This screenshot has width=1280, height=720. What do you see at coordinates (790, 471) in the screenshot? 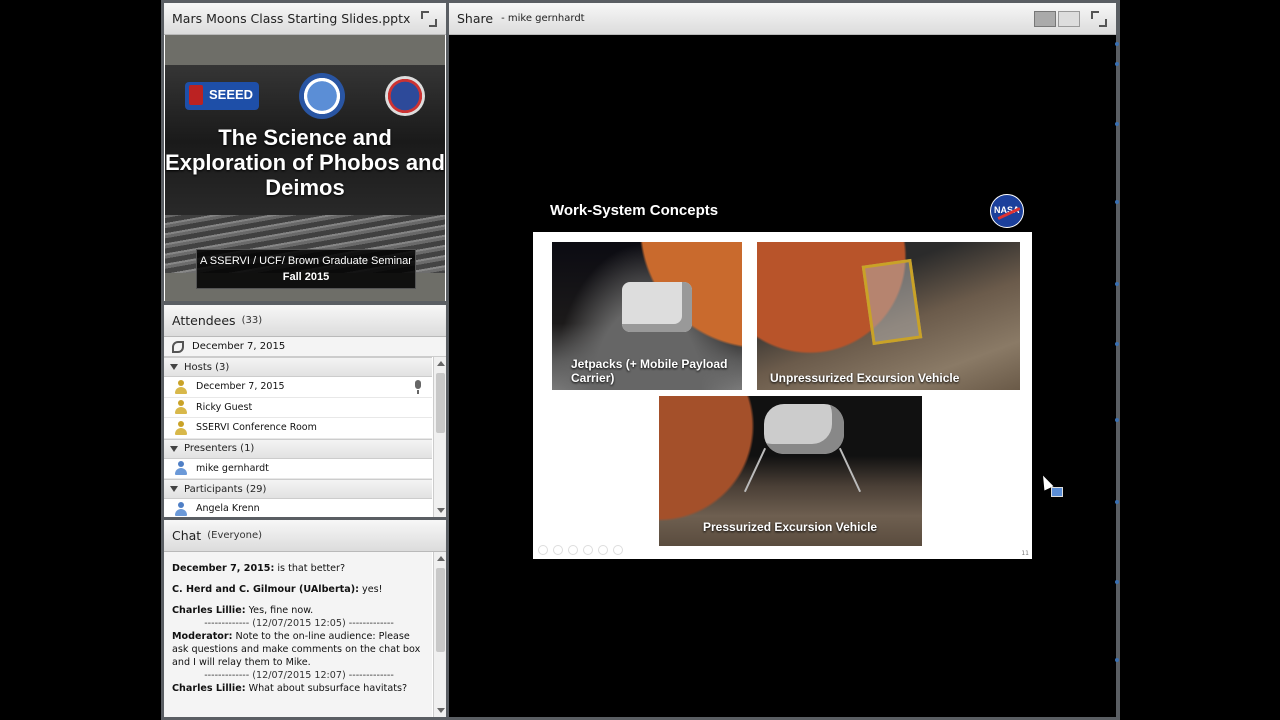
I see `pressurized-vehicle-image: Pressurized Excursion Vehicle` at bounding box center [790, 471].